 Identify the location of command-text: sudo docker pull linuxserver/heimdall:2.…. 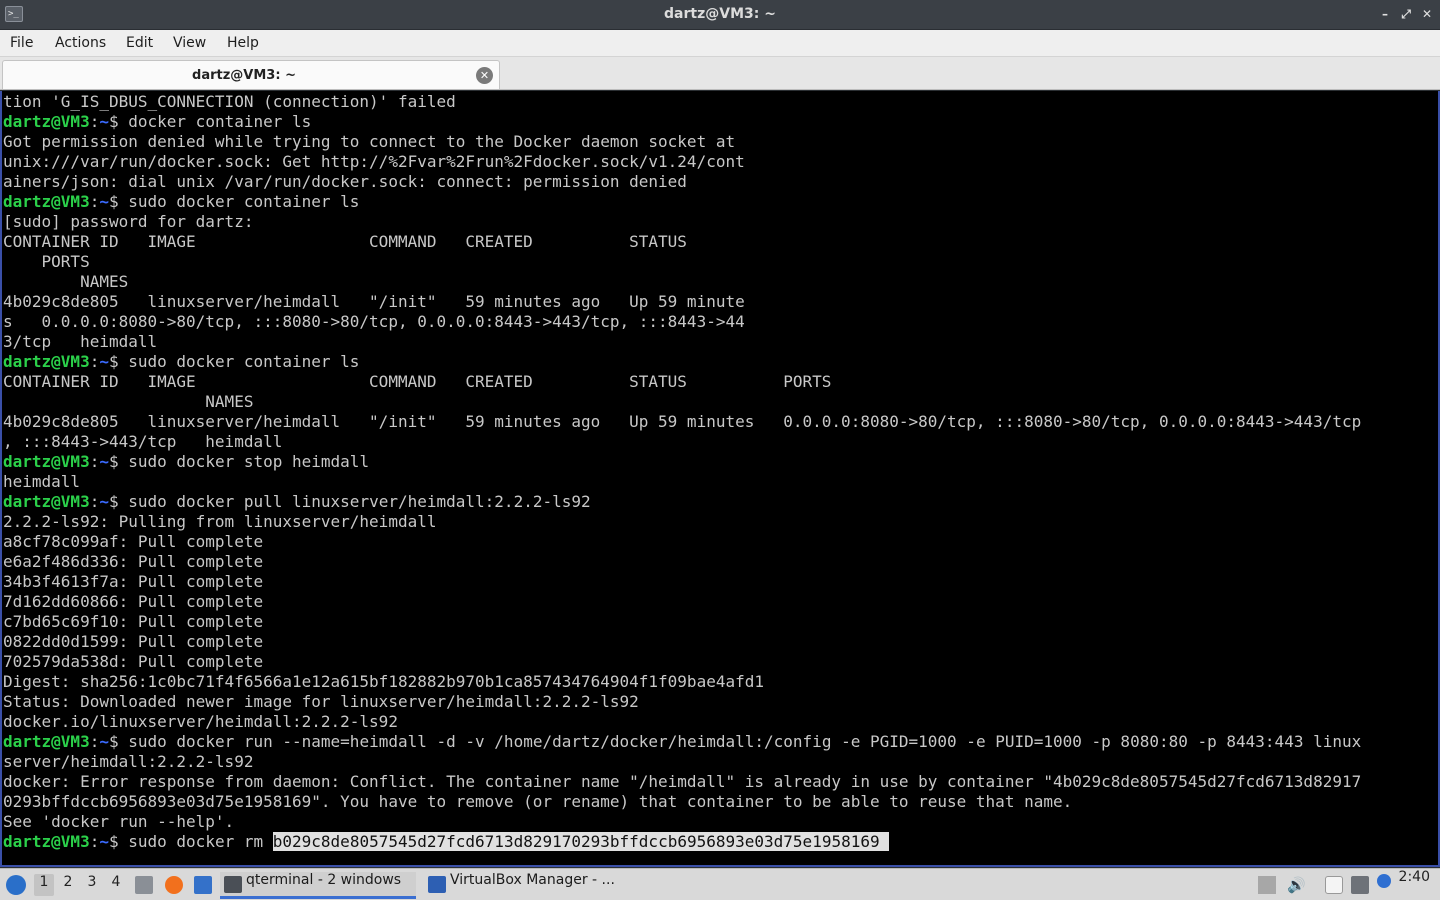
(359, 501).